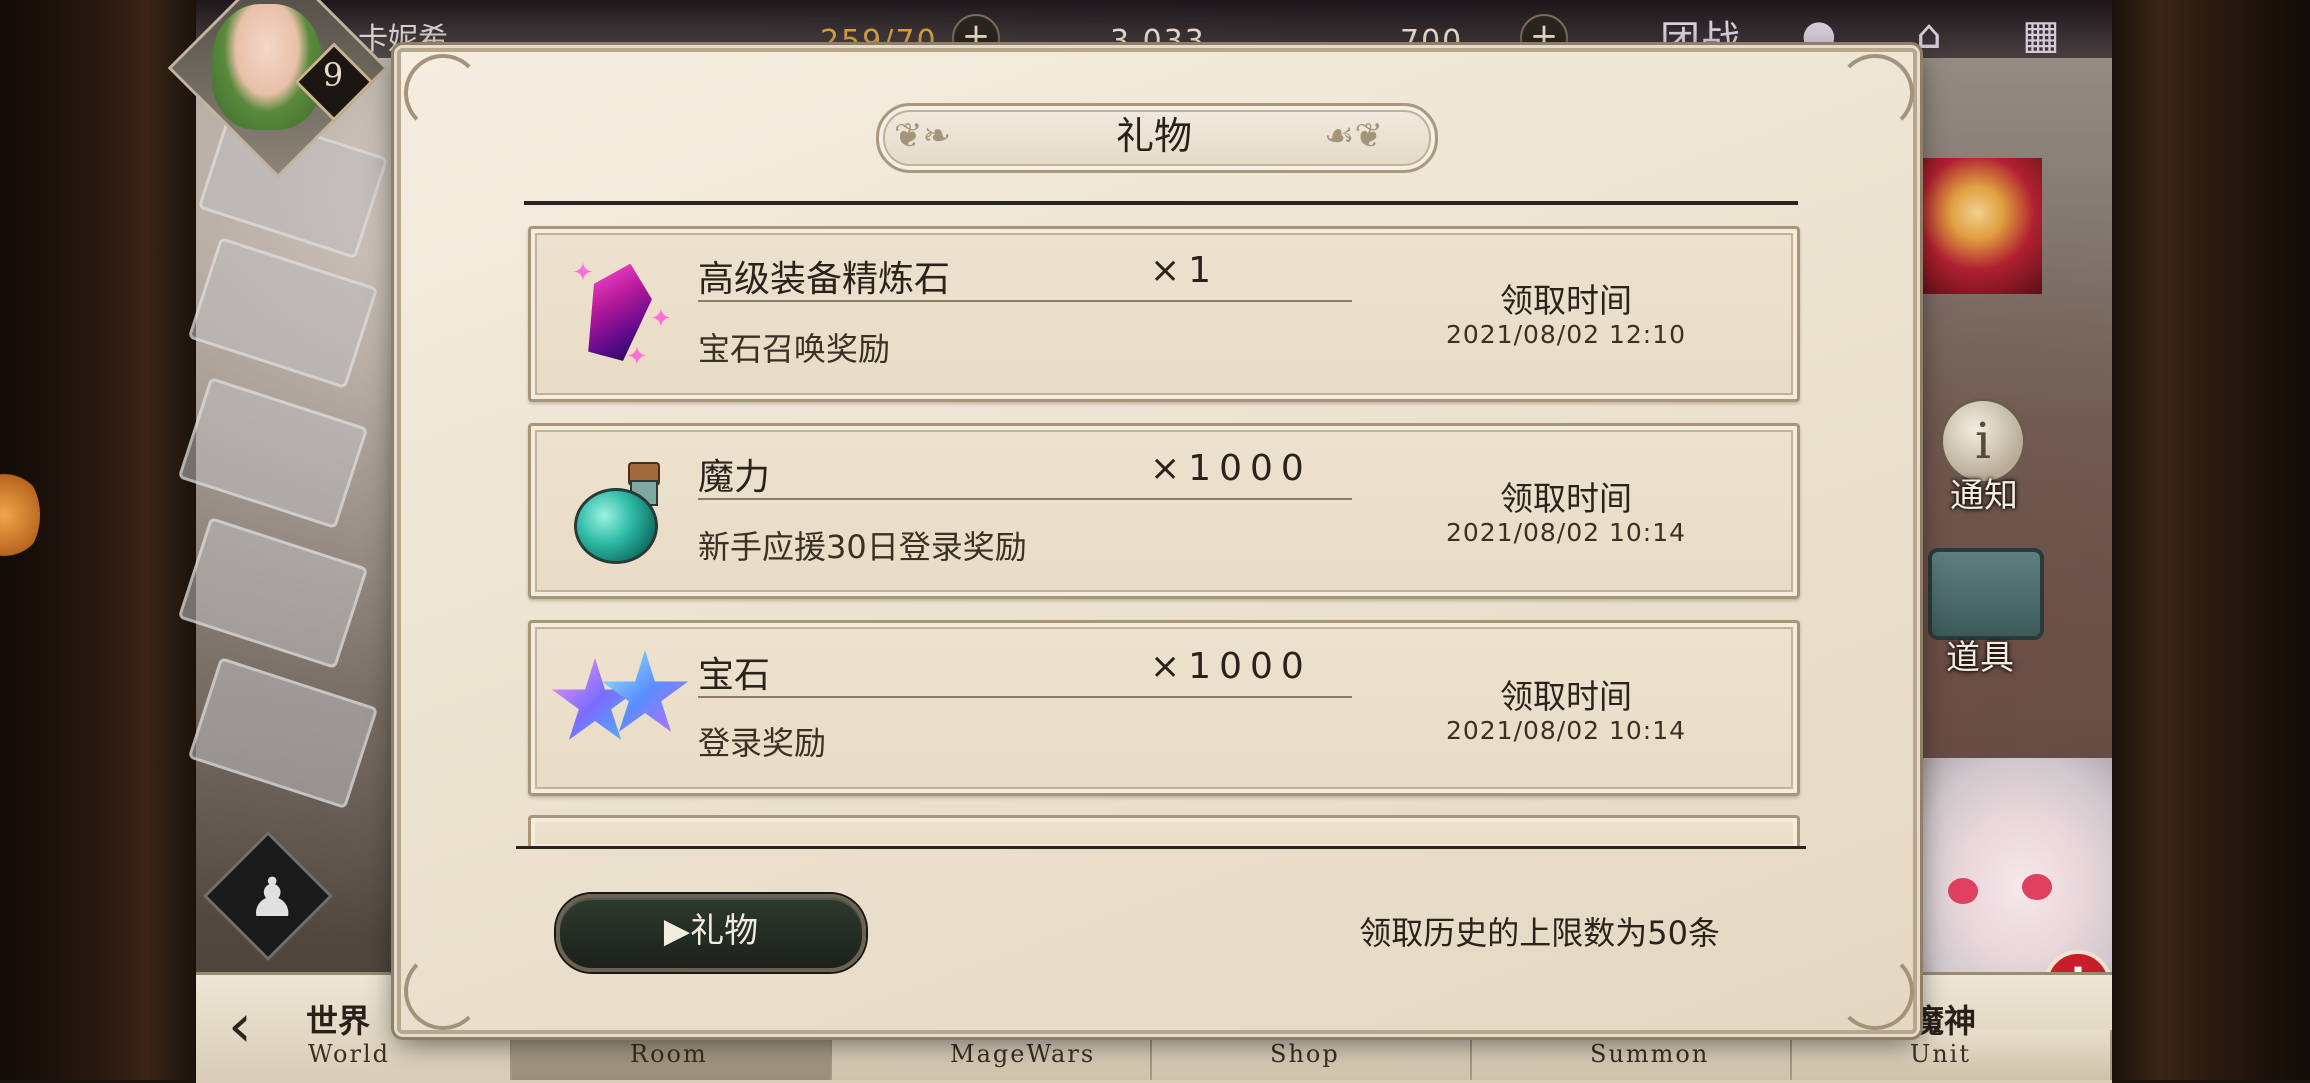  Describe the element at coordinates (333, 75) in the screenshot. I see `level-number: 9` at that location.